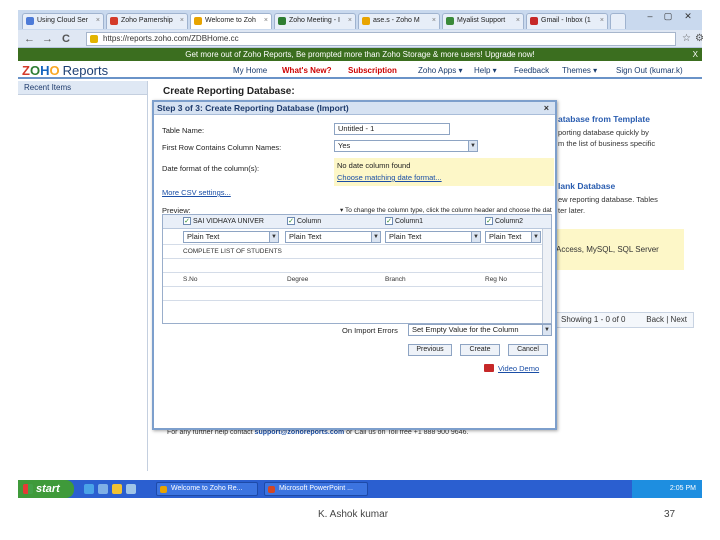 The image size is (720, 540). What do you see at coordinates (668, 16) in the screenshot?
I see `maximize-icon: ▢` at bounding box center [668, 16].